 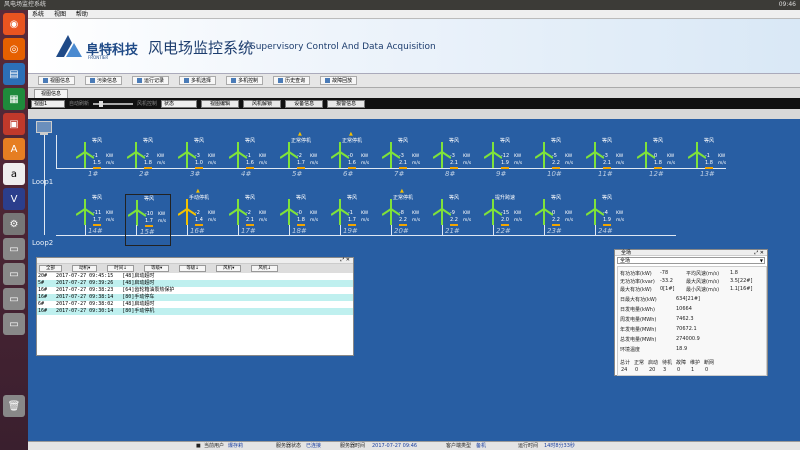 I want to click on turbine-23: 等风 0 2.2 KW m/s 23#, so click(x=556, y=220).